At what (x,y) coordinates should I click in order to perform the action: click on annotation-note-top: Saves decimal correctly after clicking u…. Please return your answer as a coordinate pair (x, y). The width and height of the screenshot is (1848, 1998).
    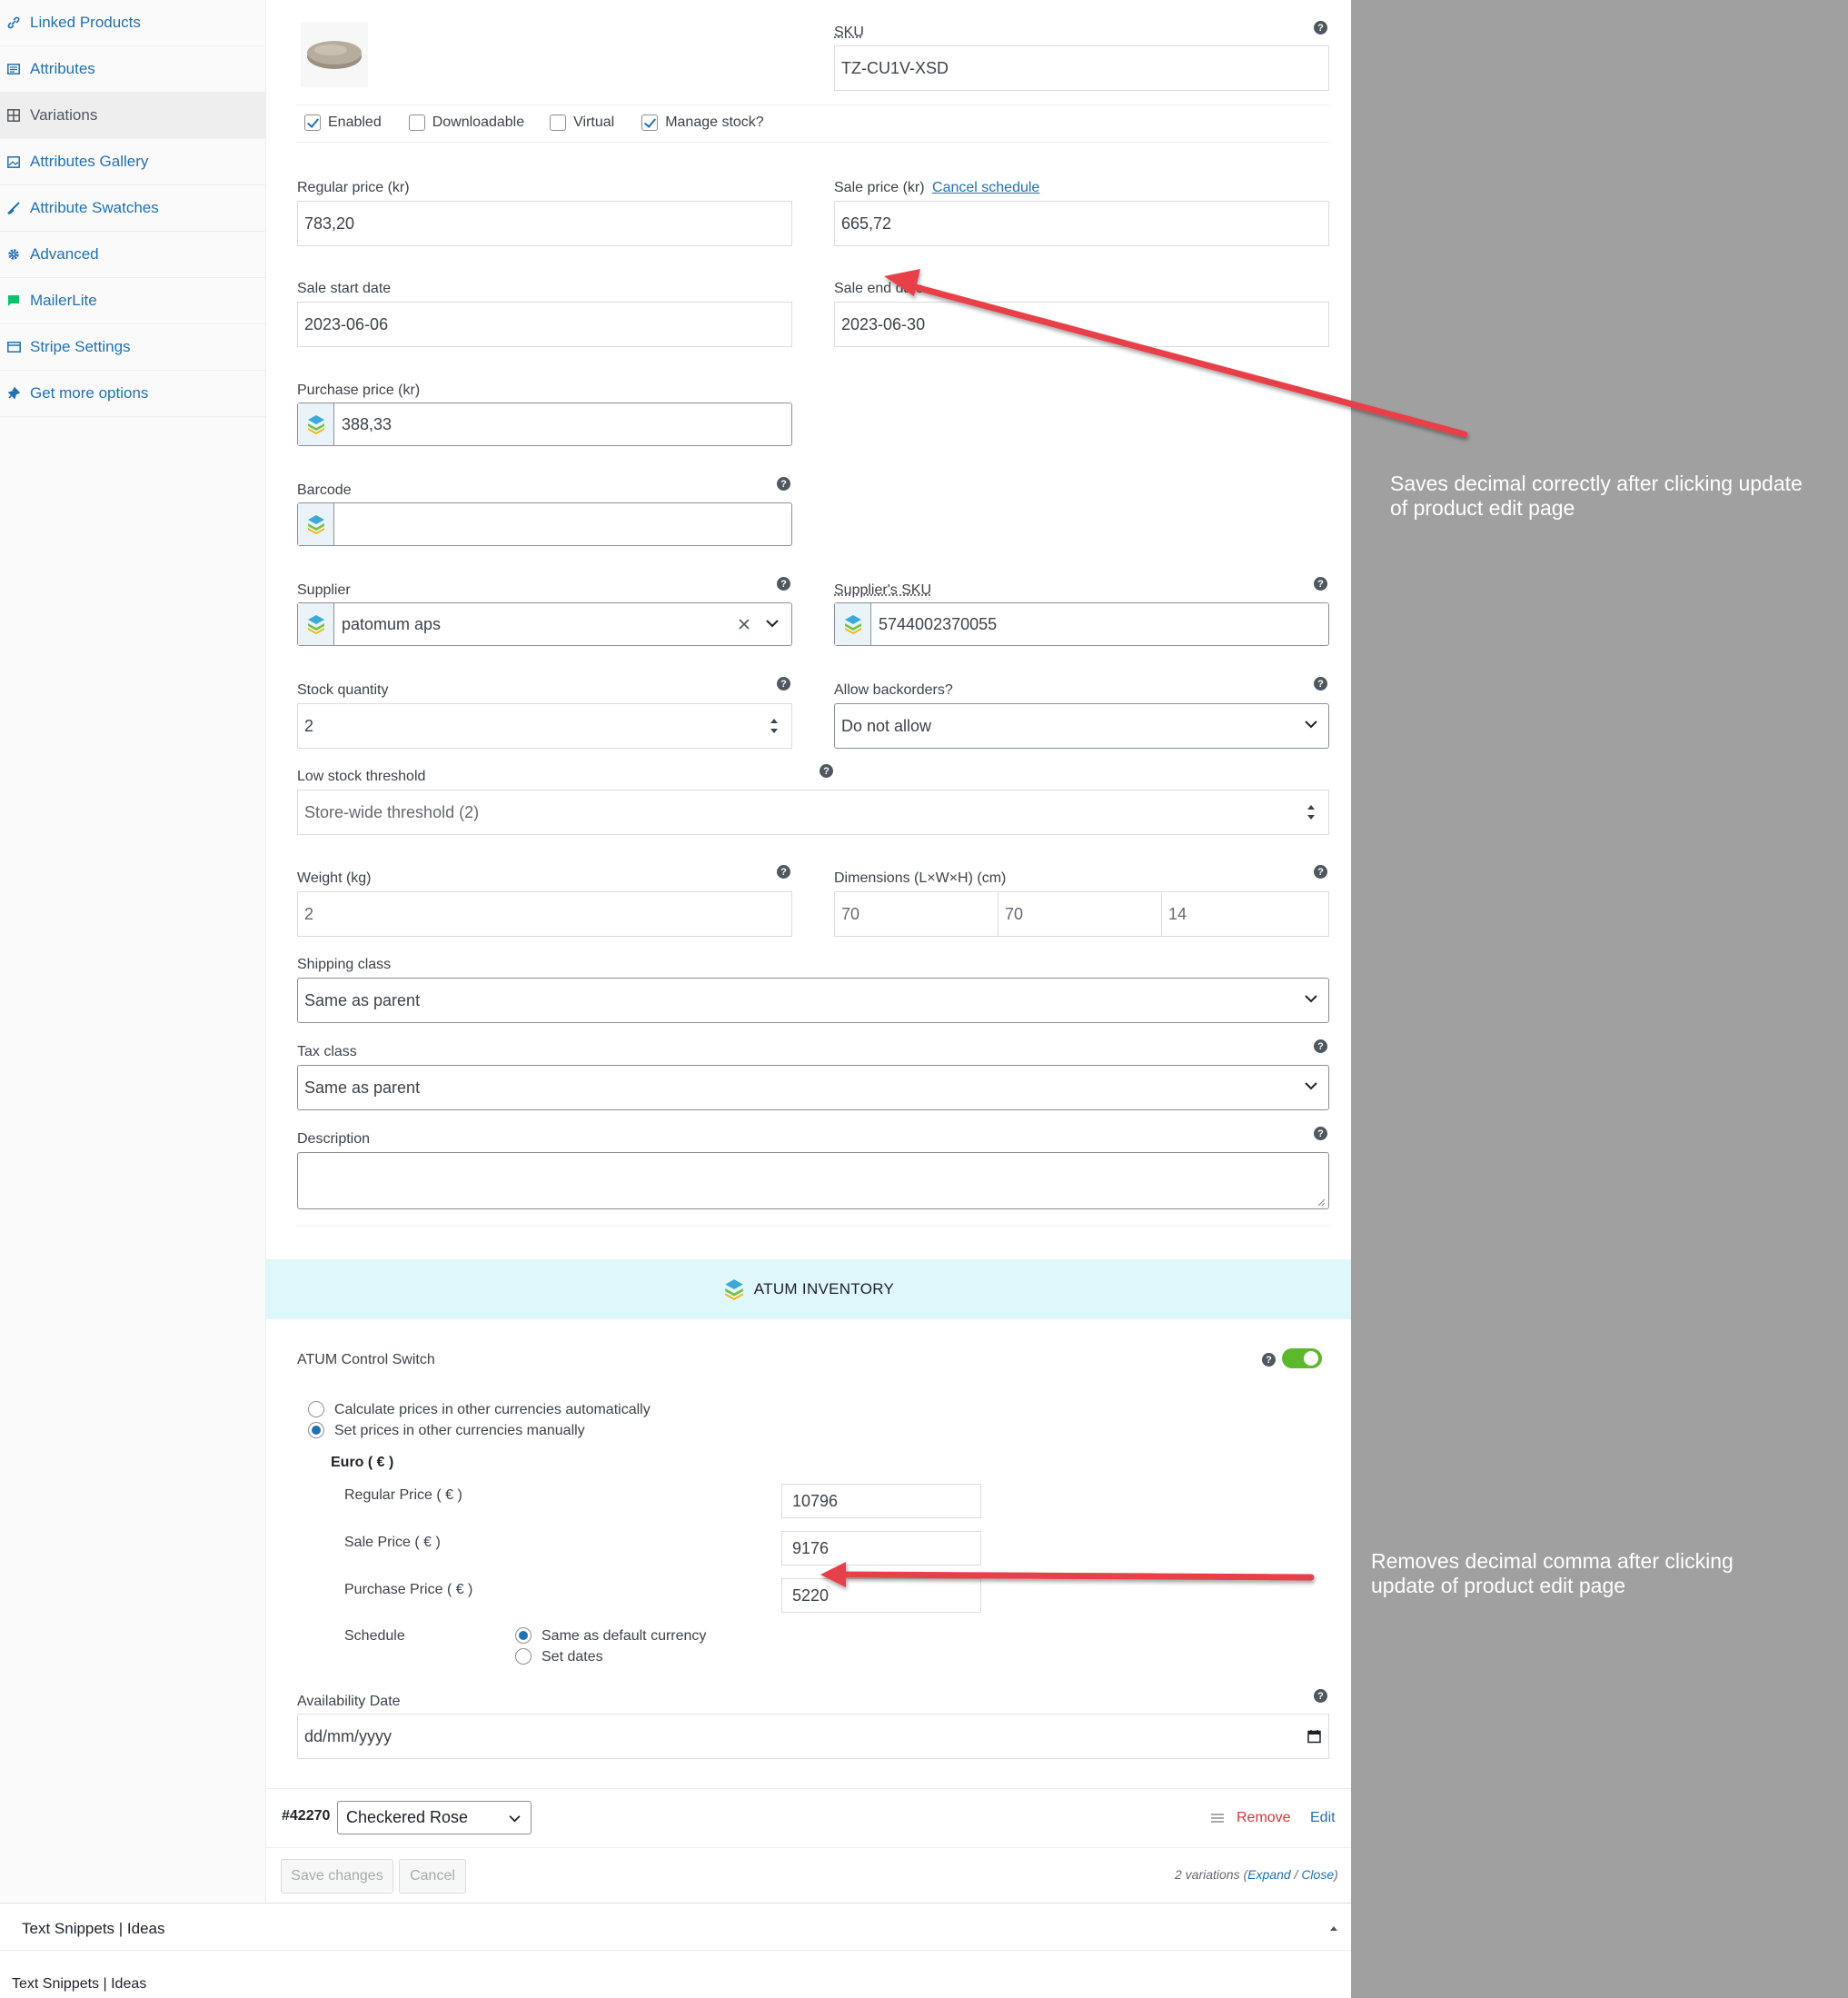
    Looking at the image, I should click on (1597, 496).